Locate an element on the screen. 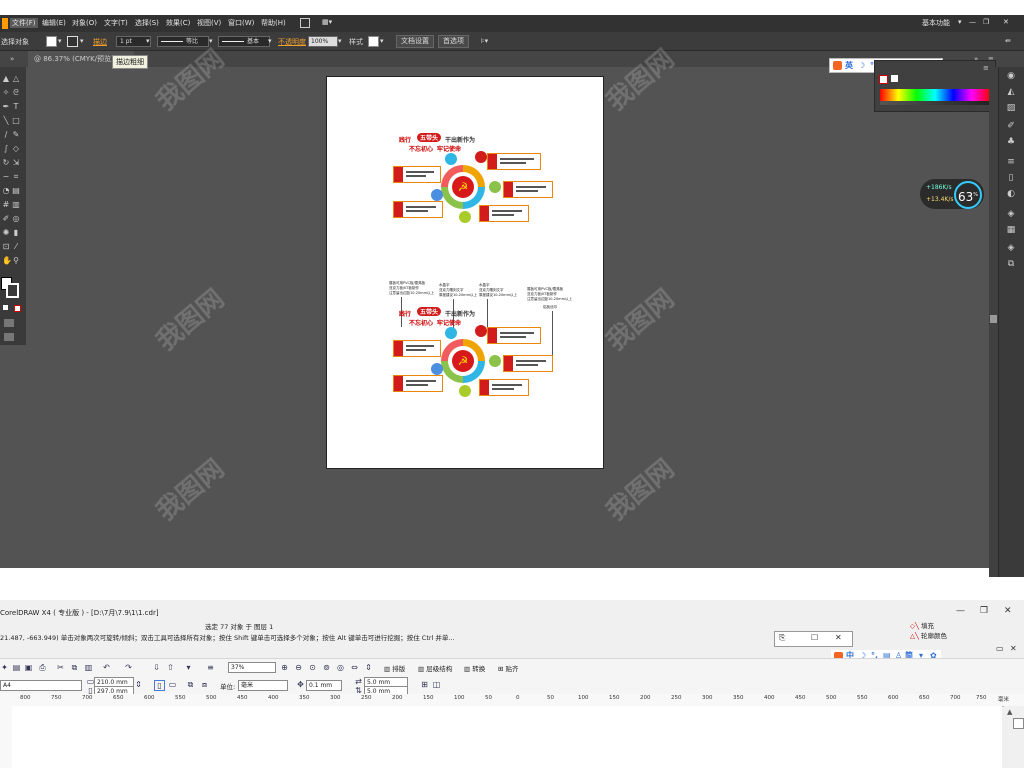 The image size is (1024, 768). scroll-thumb is located at coordinates (993, 319).